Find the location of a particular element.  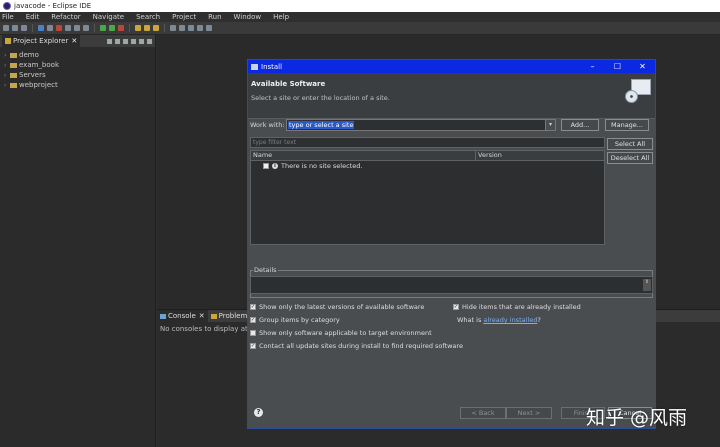

what-is-suffix: ? is located at coordinates (539, 320).